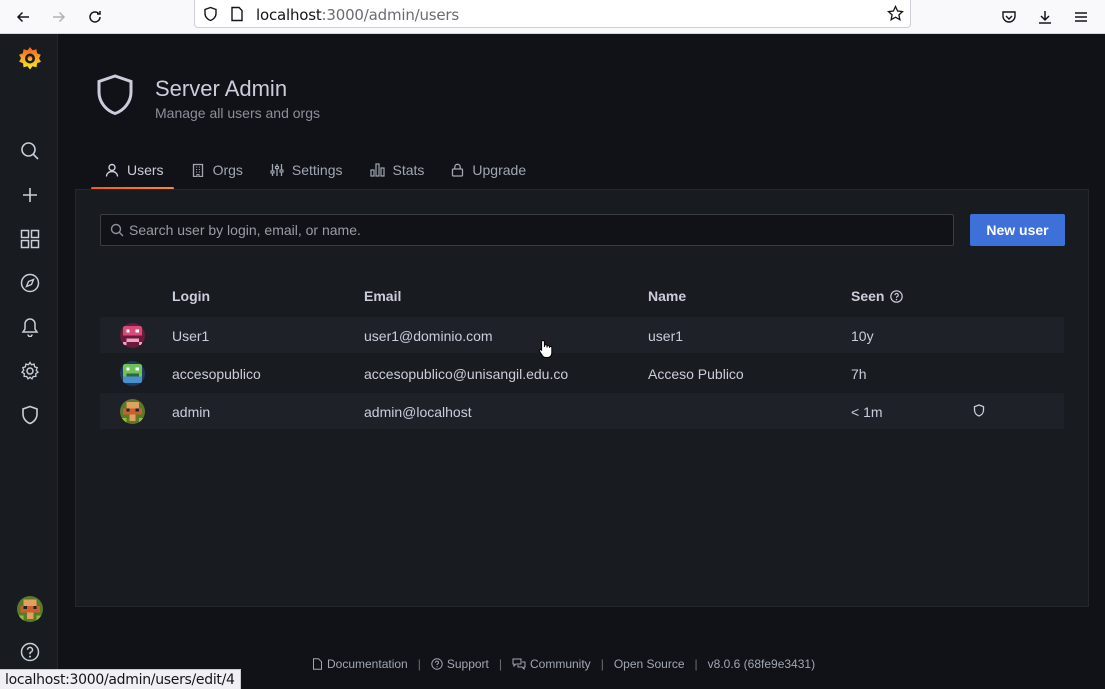  Describe the element at coordinates (418, 412) in the screenshot. I see `user-email: admin@localhost` at that location.